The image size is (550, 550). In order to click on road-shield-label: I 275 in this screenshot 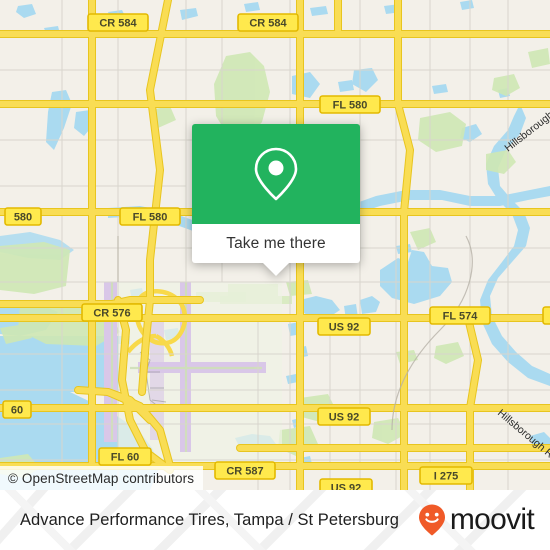, I will do `click(446, 477)`.